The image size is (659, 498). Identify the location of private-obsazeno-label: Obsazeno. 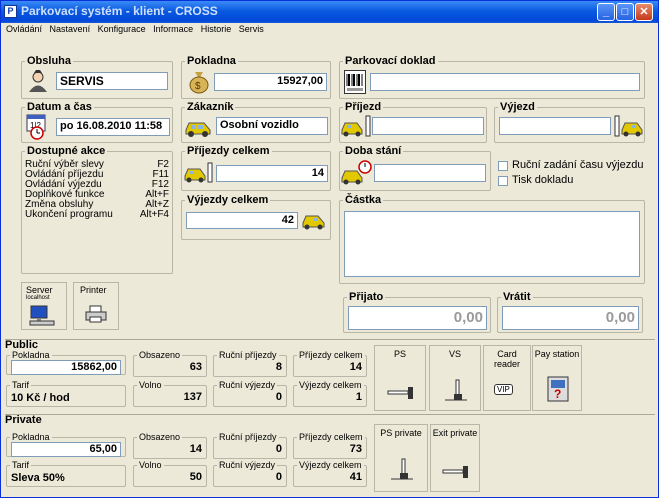
(160, 437).